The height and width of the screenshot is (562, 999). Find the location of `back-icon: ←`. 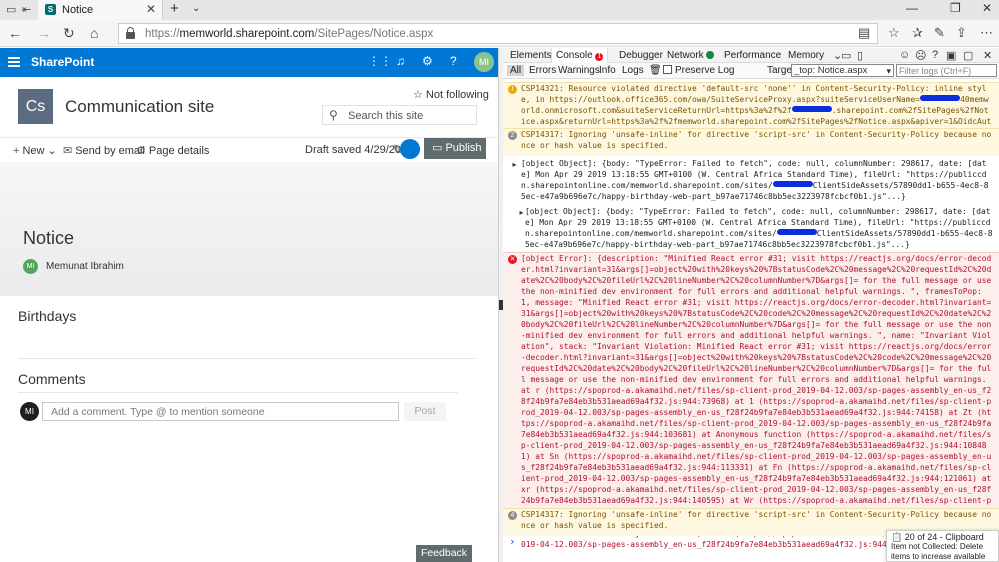

back-icon: ← is located at coordinates (15, 33).